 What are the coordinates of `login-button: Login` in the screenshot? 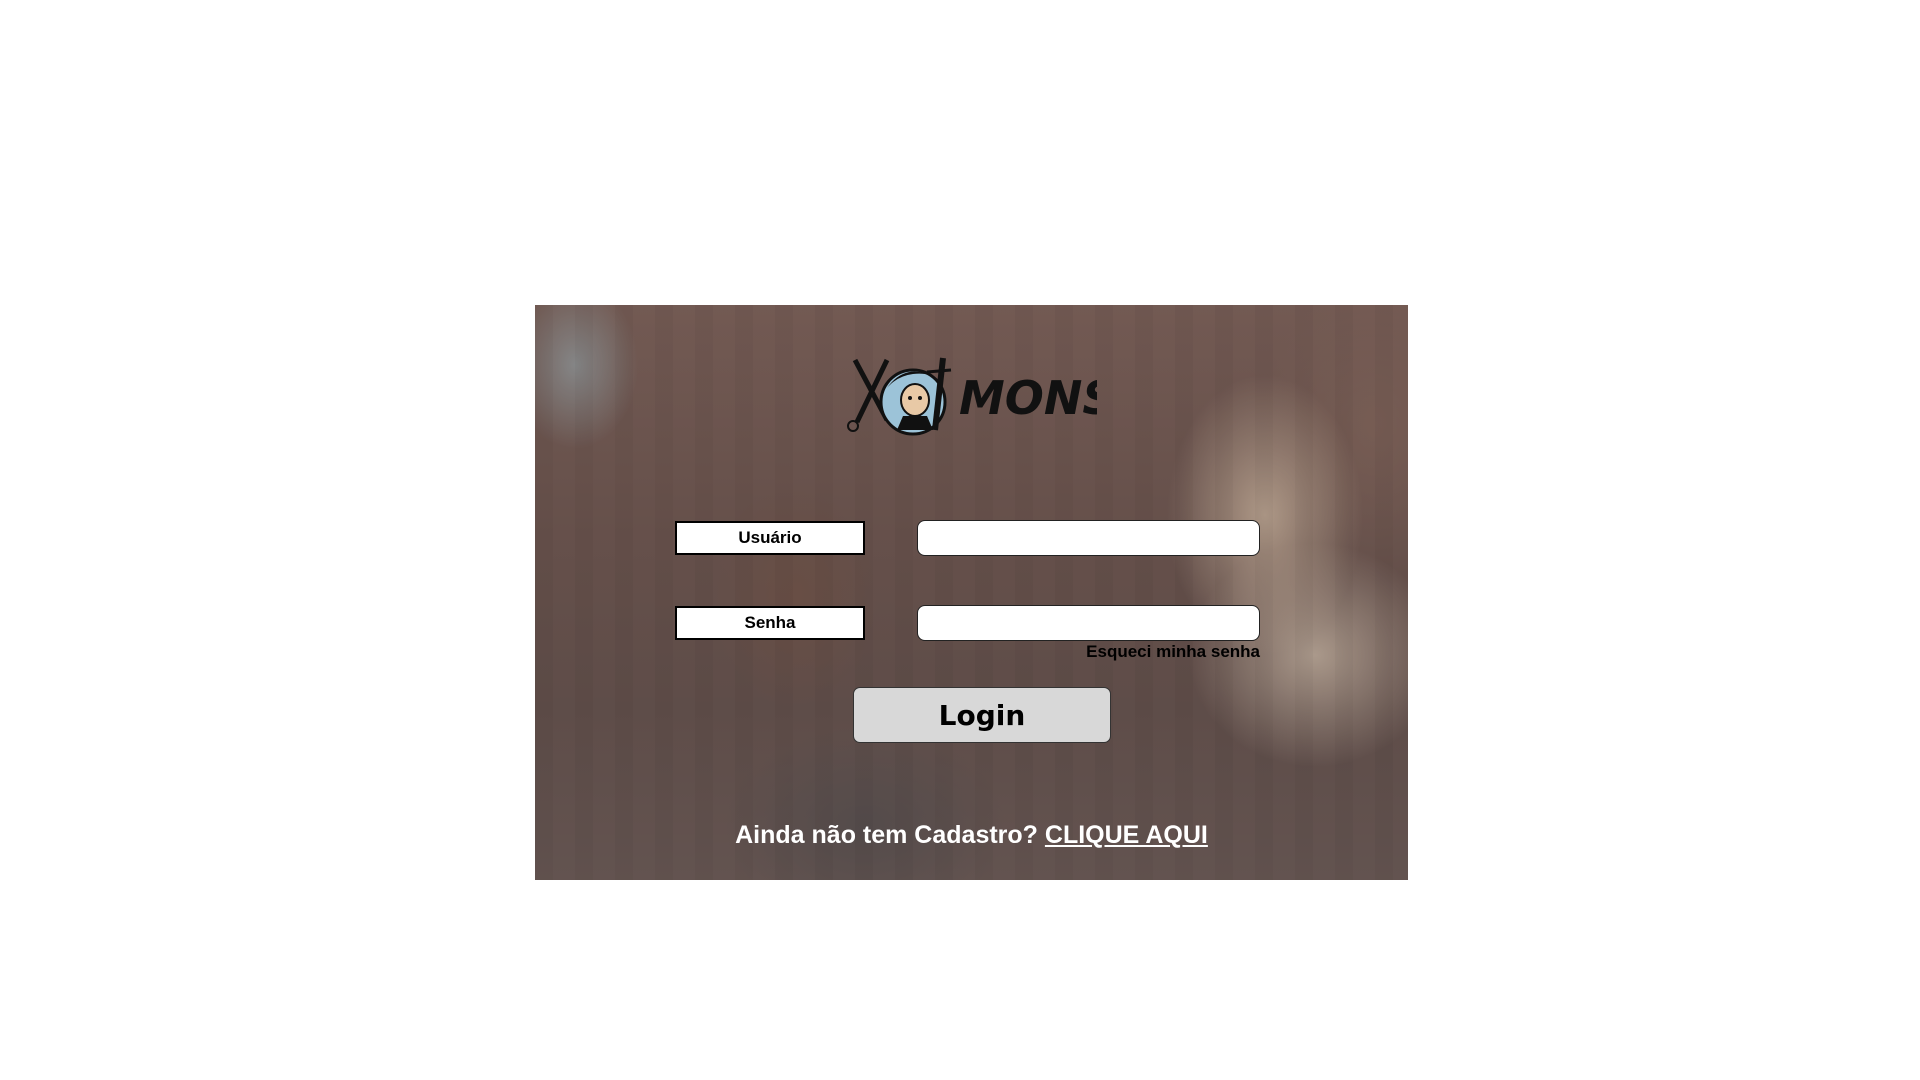 It's located at (982, 715).